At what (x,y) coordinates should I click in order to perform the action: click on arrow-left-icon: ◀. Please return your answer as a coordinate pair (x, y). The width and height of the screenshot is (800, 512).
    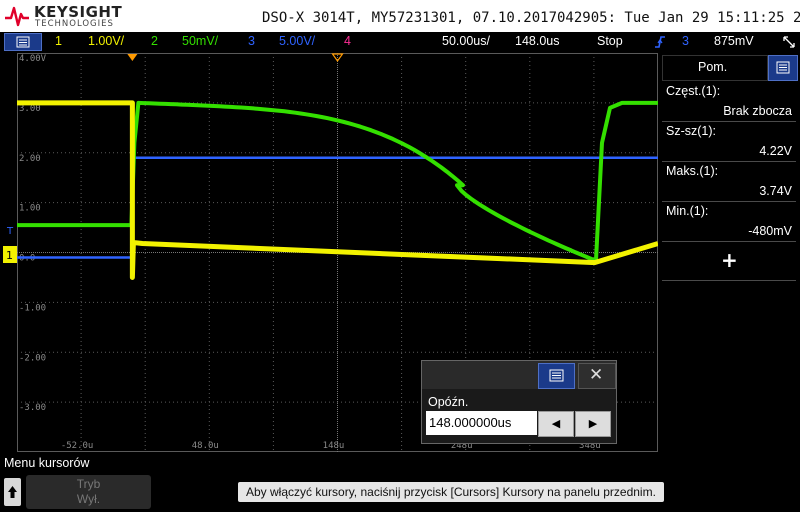
    Looking at the image, I should click on (556, 423).